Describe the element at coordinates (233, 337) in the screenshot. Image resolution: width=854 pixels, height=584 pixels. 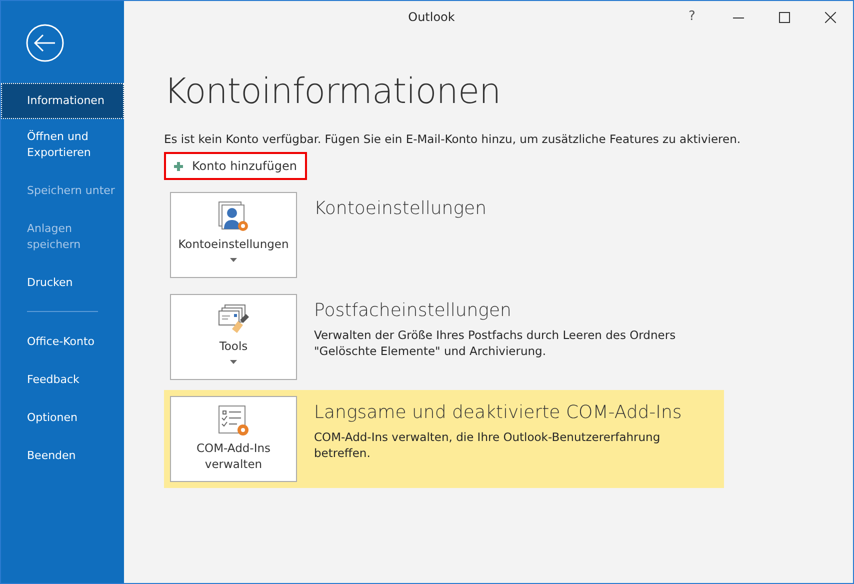
I see `section-button: Tools` at that location.